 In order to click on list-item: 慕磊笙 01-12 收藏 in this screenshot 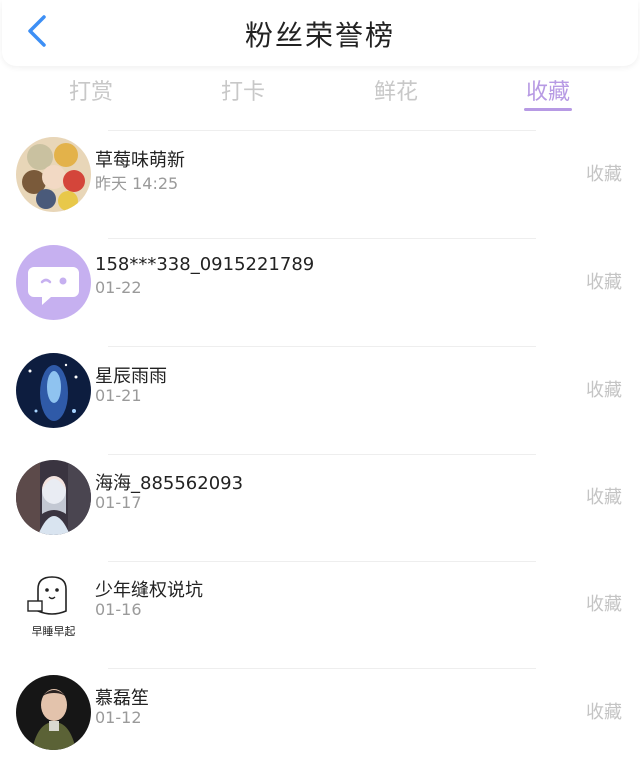, I will do `click(320, 714)`.